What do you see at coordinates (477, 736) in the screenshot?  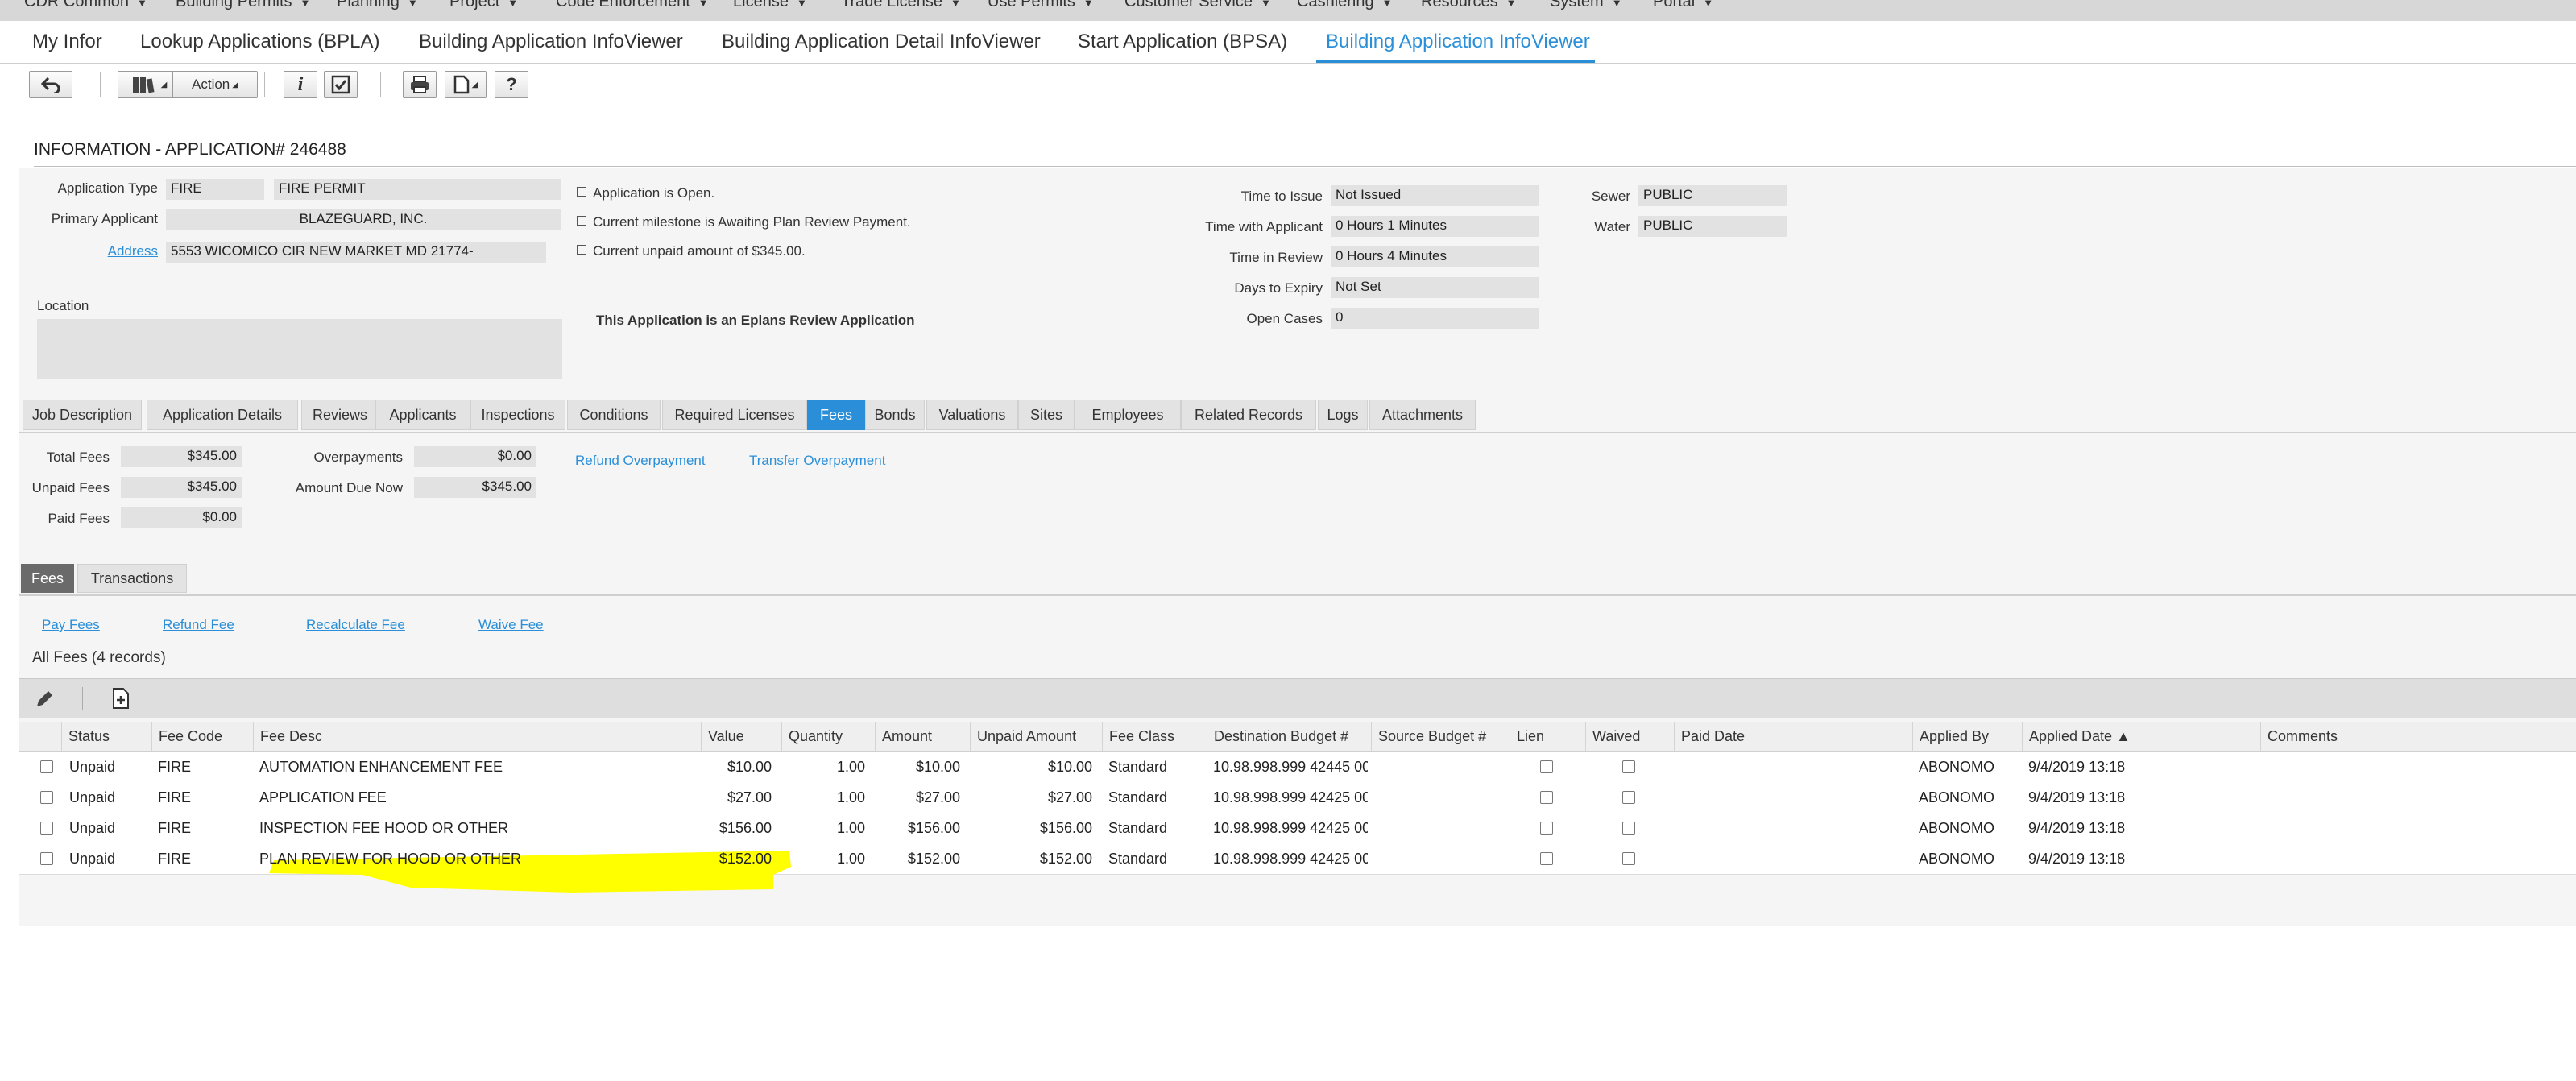 I see `column-header-fee-desc: Fee Desc` at bounding box center [477, 736].